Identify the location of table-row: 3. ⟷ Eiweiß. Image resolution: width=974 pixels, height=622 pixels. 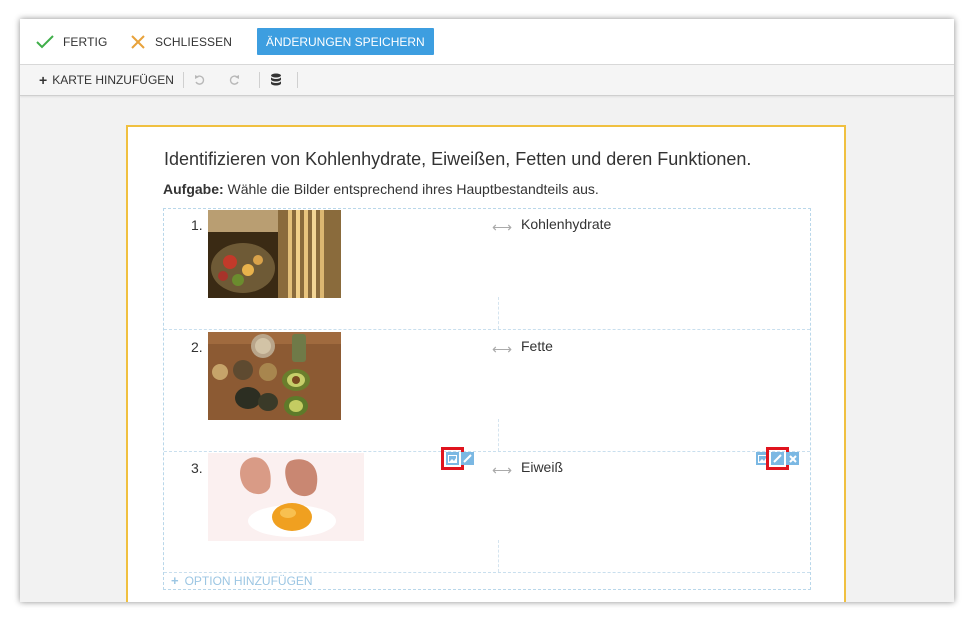
(487, 510).